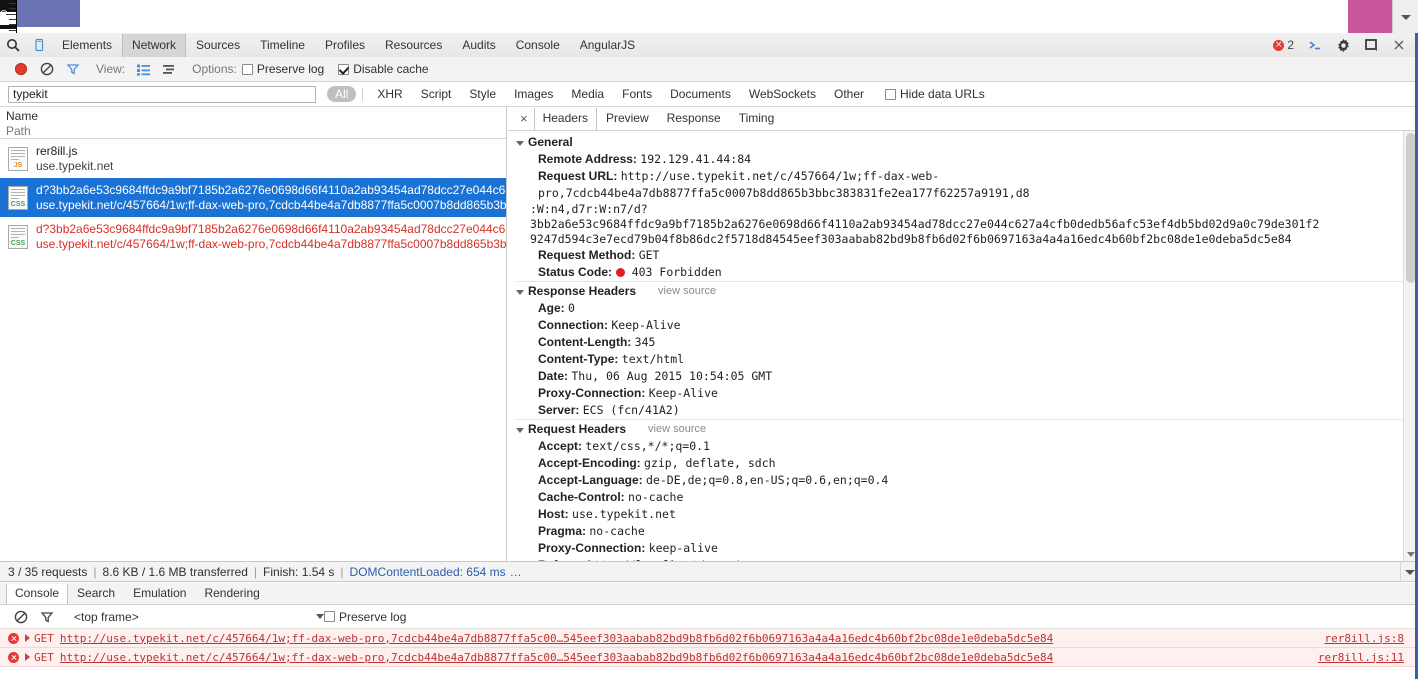  I want to click on section-title-label: Response Headers, so click(582, 291).